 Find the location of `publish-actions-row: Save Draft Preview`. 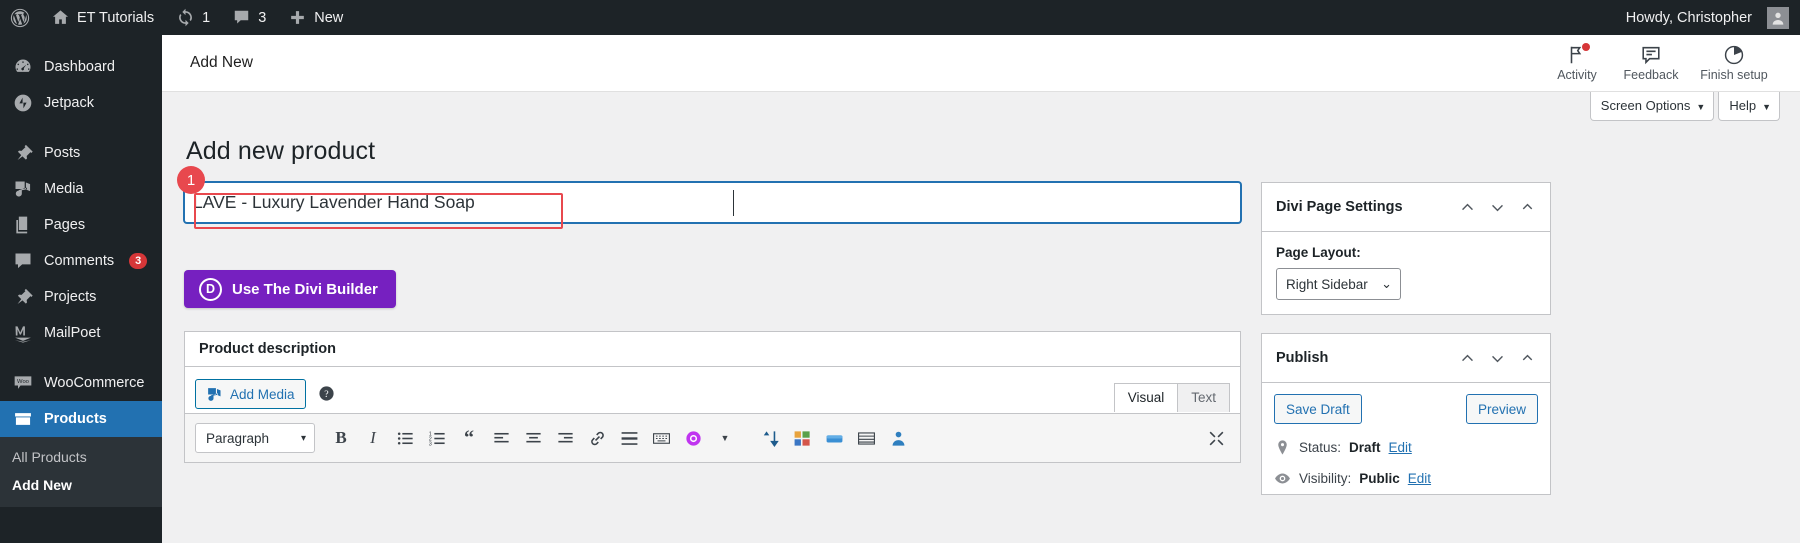

publish-actions-row: Save Draft Preview is located at coordinates (1406, 407).